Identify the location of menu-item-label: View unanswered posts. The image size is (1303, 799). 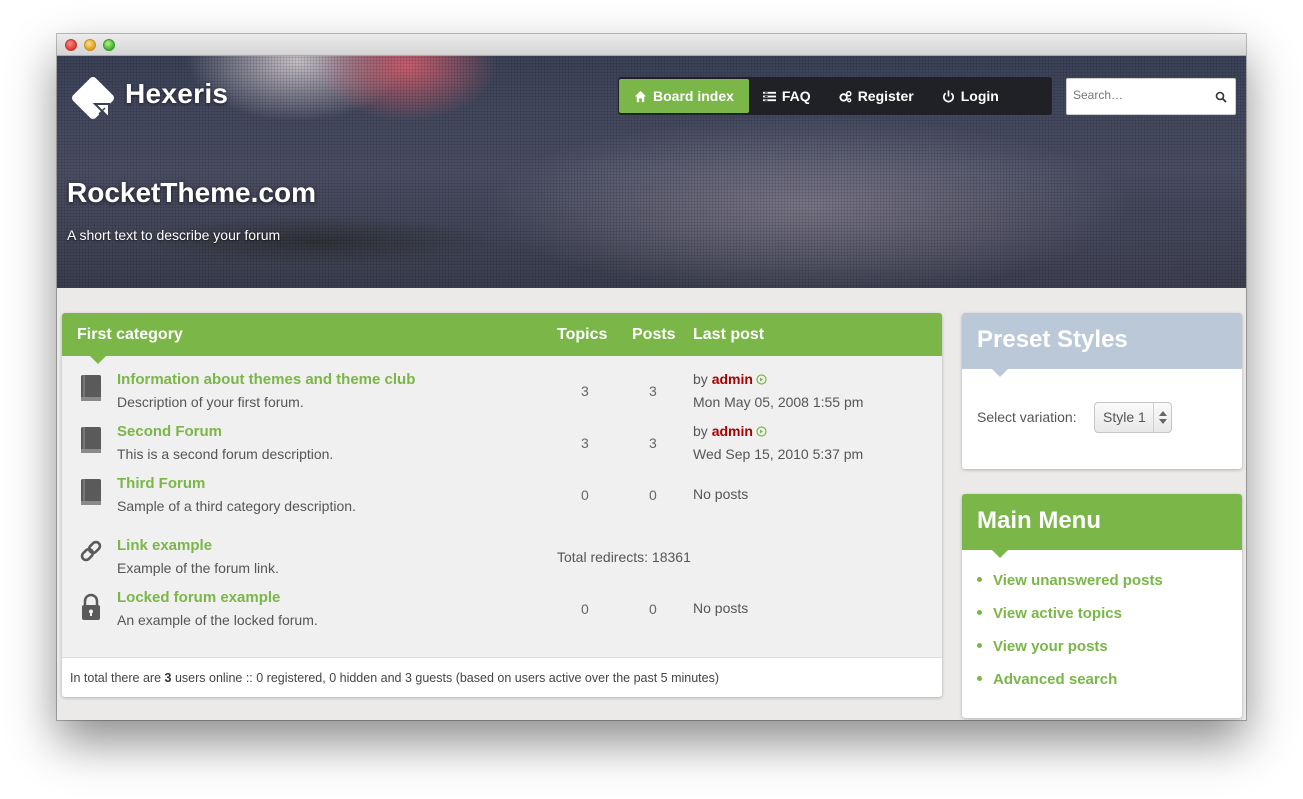
(1078, 580).